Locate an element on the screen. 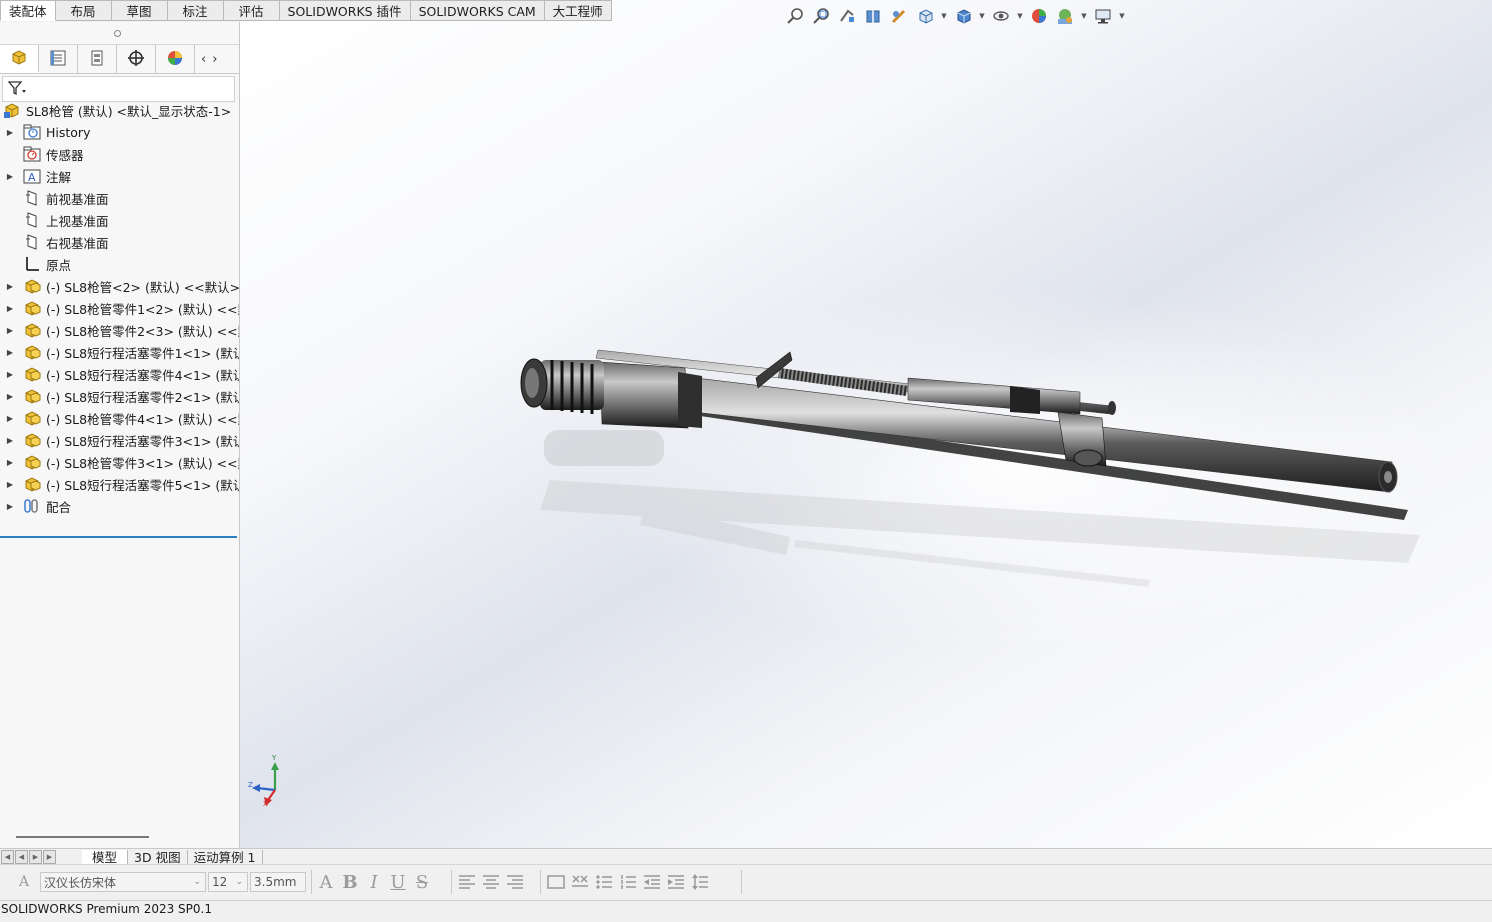 The width and height of the screenshot is (1492, 922). sheet-tab-1: 3D 视图 is located at coordinates (158, 857).